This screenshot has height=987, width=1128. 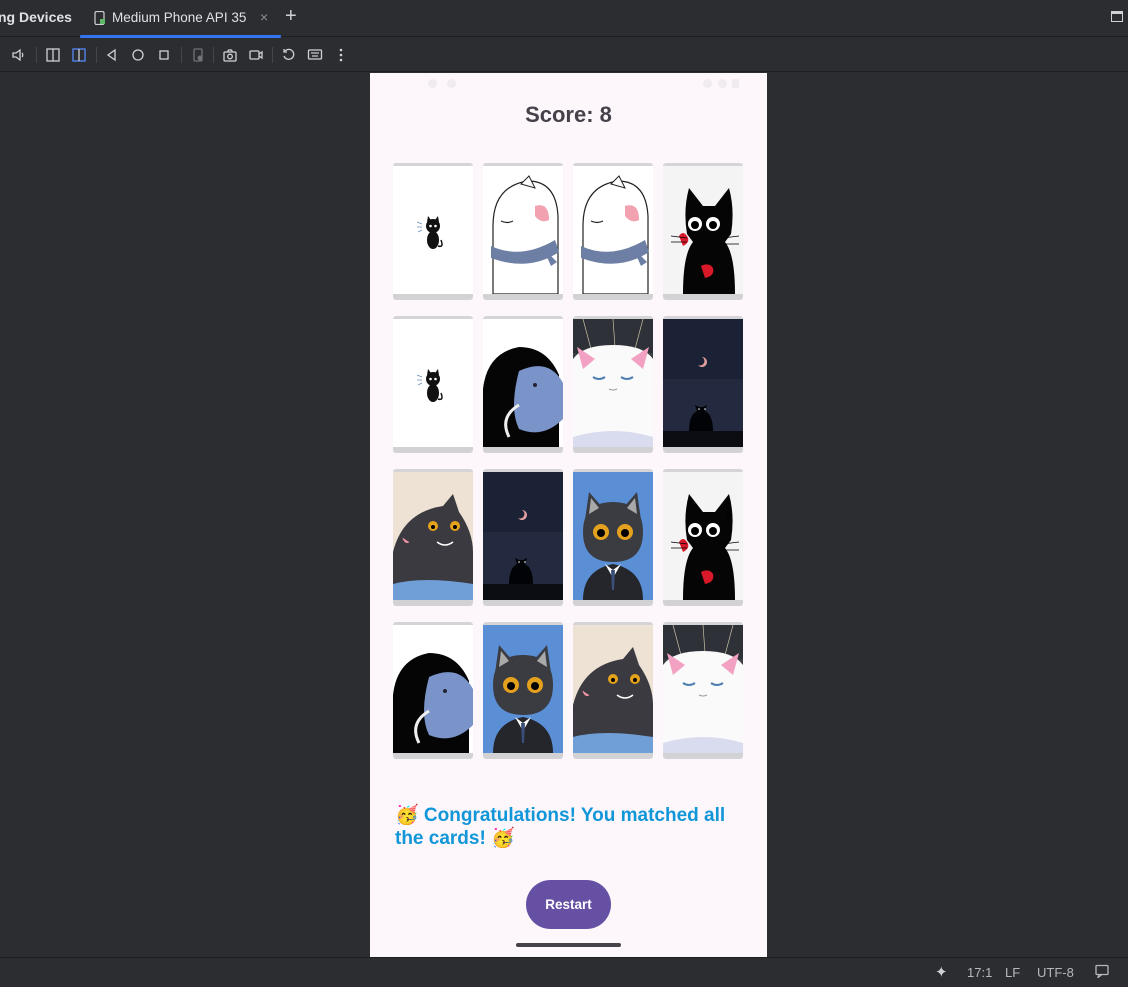 I want to click on home-icon, so click(x=138, y=55).